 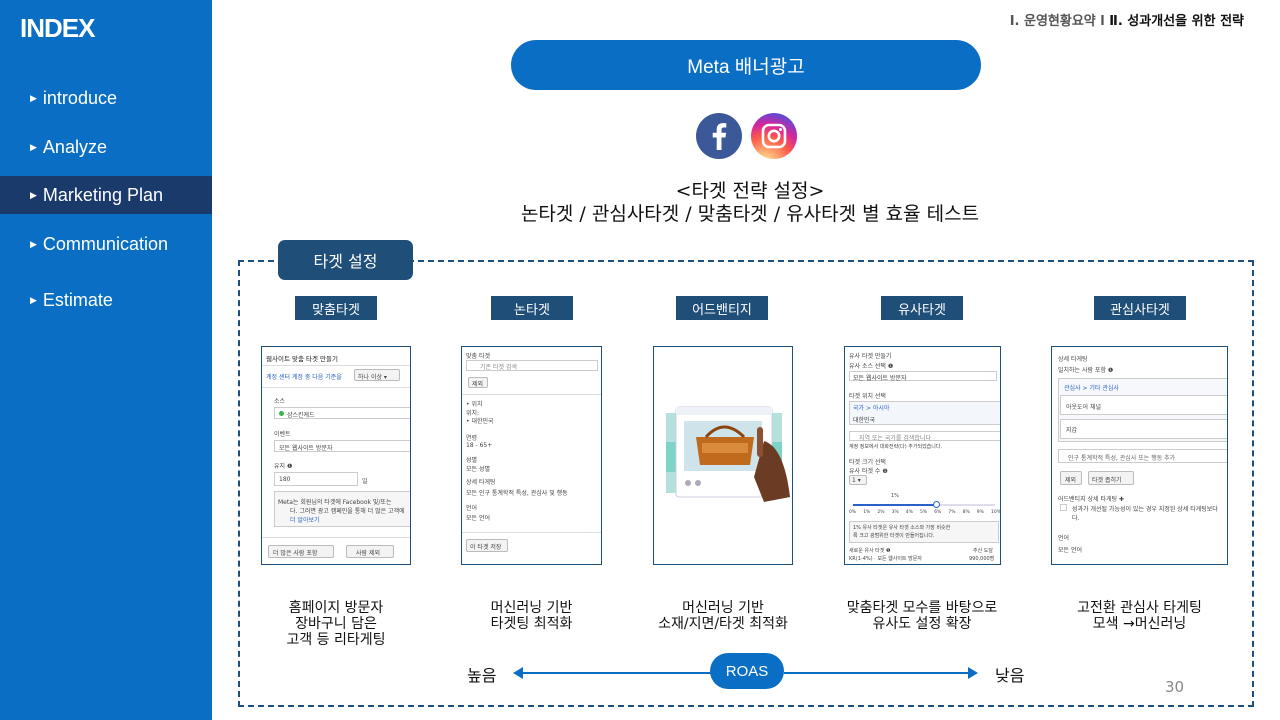 What do you see at coordinates (774, 136) in the screenshot?
I see `instagram-icon` at bounding box center [774, 136].